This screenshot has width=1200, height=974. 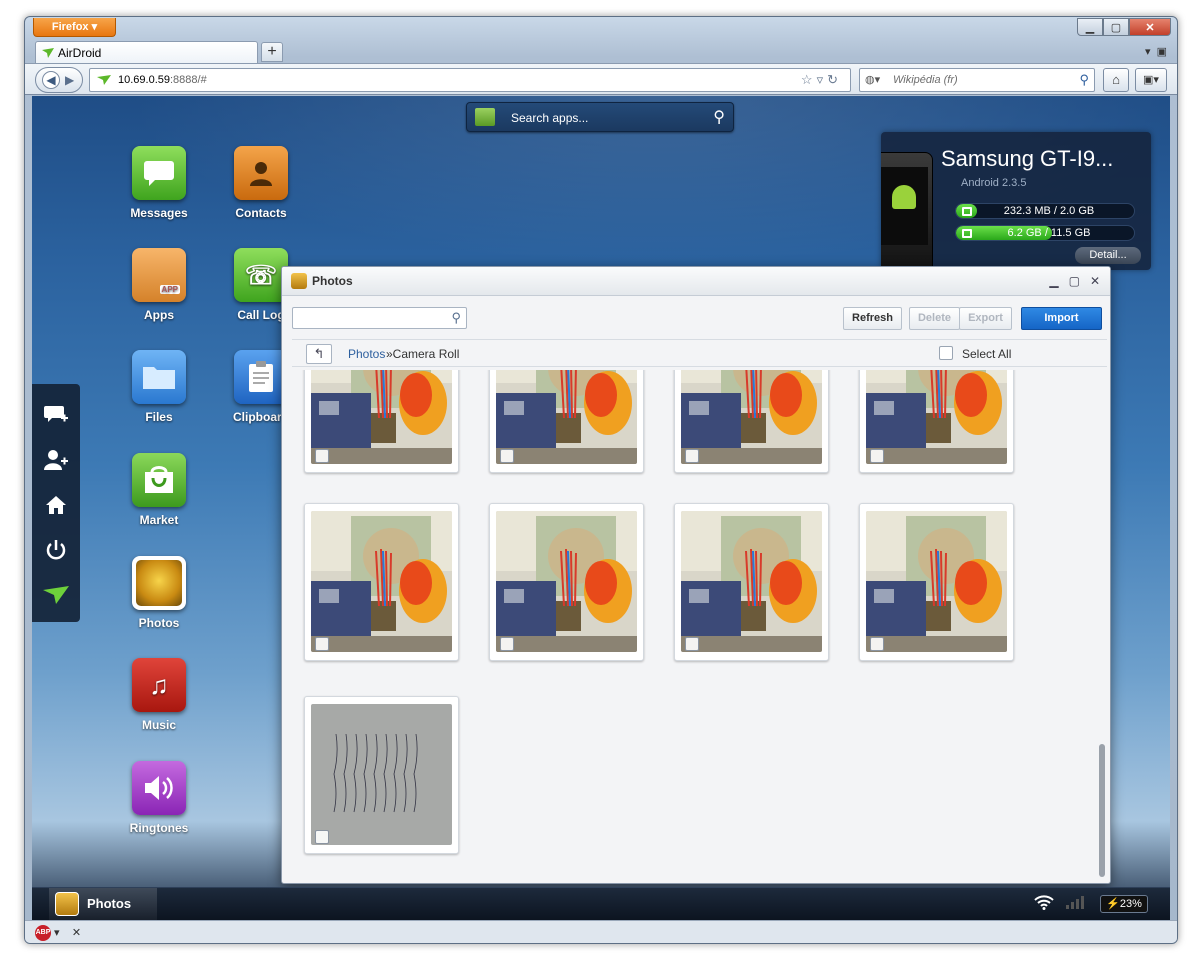 I want to click on contacts-icon, so click(x=261, y=173).